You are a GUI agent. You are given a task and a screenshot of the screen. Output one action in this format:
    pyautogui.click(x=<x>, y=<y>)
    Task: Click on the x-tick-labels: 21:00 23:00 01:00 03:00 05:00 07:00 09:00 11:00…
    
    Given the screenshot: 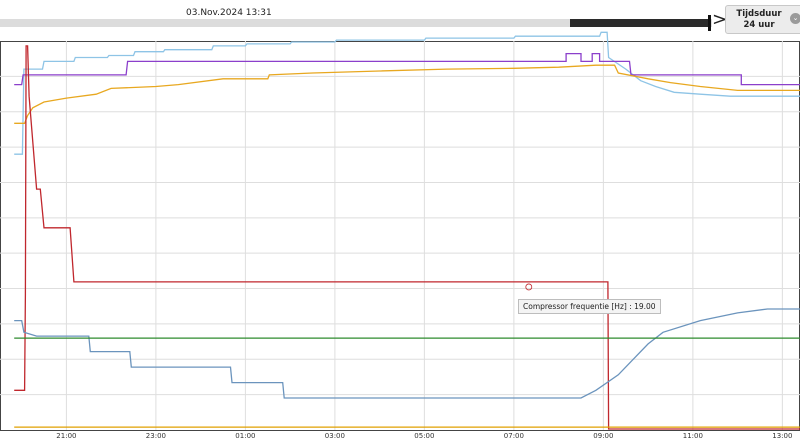 What is the action you would take?
    pyautogui.click(x=424, y=436)
    